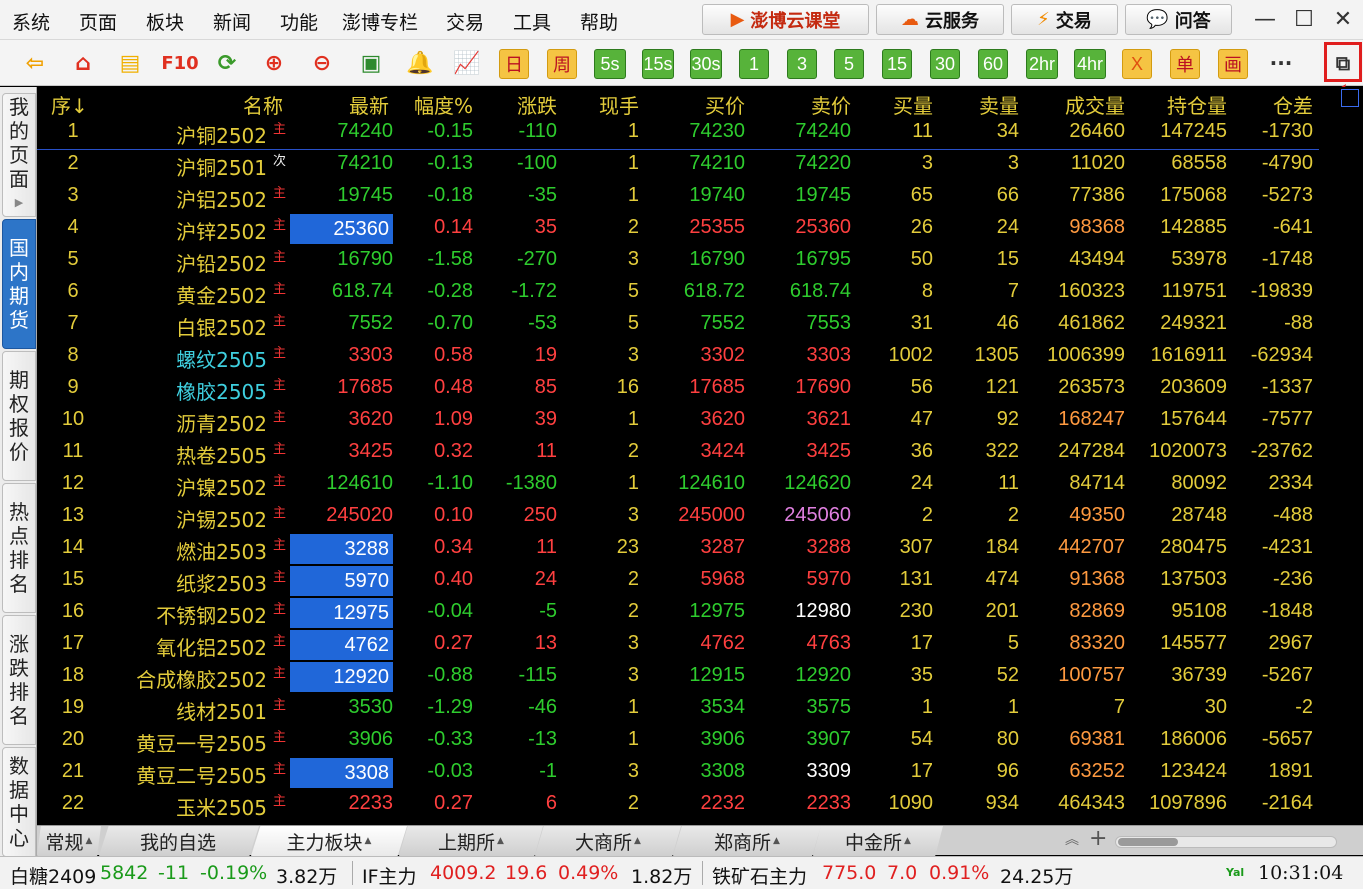 Image resolution: width=1363 pixels, height=889 pixels. What do you see at coordinates (1178, 104) in the screenshot?
I see `column-header: 持仓量` at bounding box center [1178, 104].